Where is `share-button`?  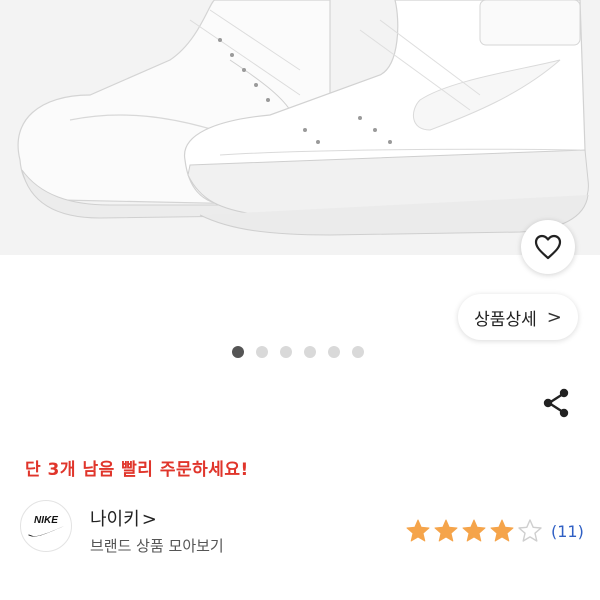
share-button is located at coordinates (557, 403).